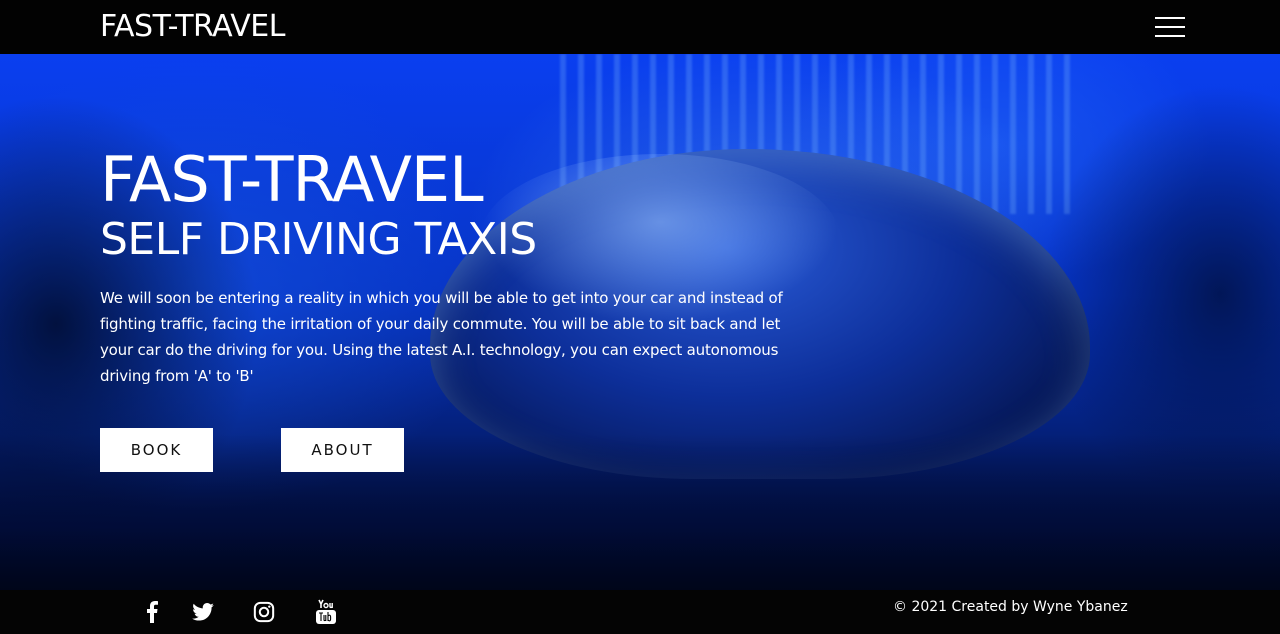 Image resolution: width=1280 pixels, height=634 pixels. I want to click on instagram-icon, so click(264, 612).